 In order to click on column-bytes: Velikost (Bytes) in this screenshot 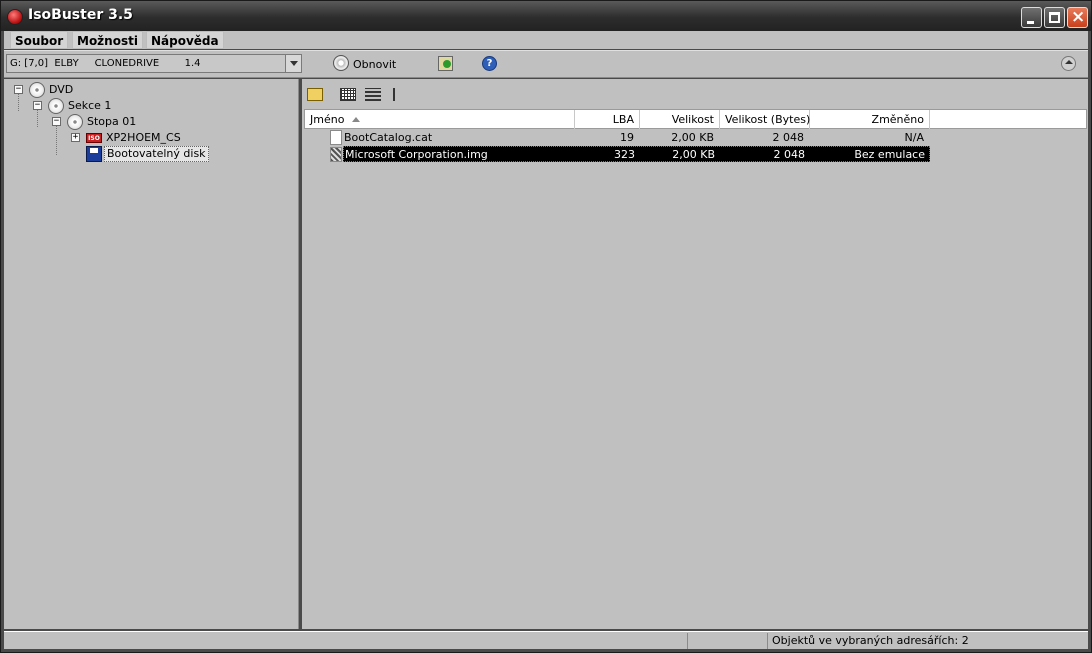, I will do `click(765, 119)`.